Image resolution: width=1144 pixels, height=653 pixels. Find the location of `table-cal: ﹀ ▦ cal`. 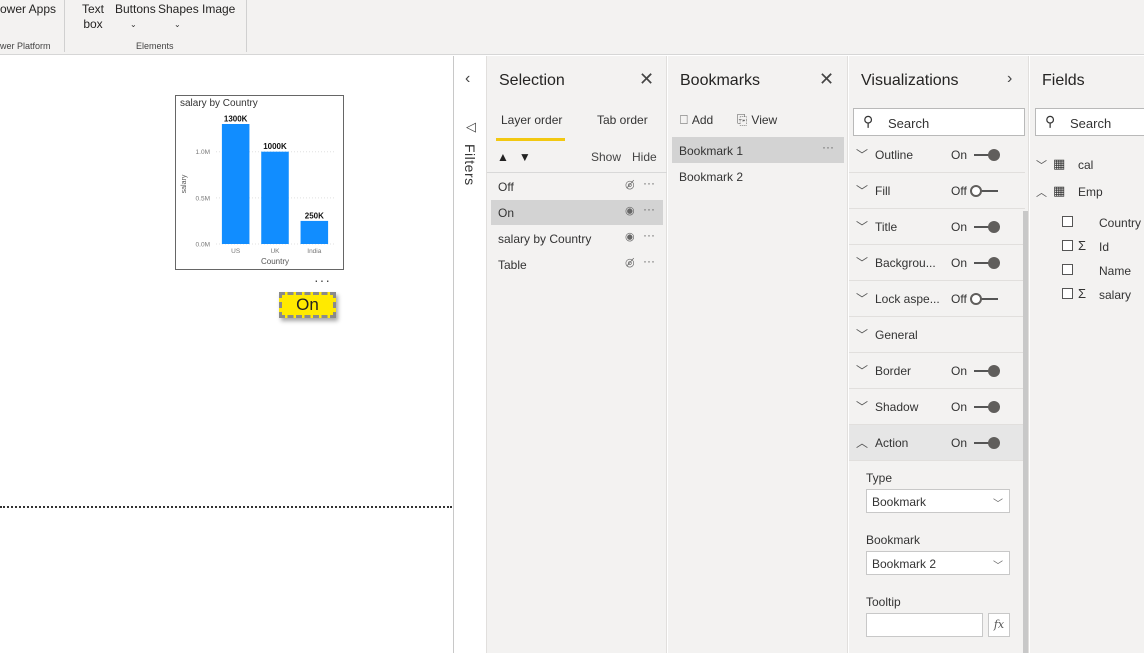

table-cal: ﹀ ▦ cal is located at coordinates (1087, 165).